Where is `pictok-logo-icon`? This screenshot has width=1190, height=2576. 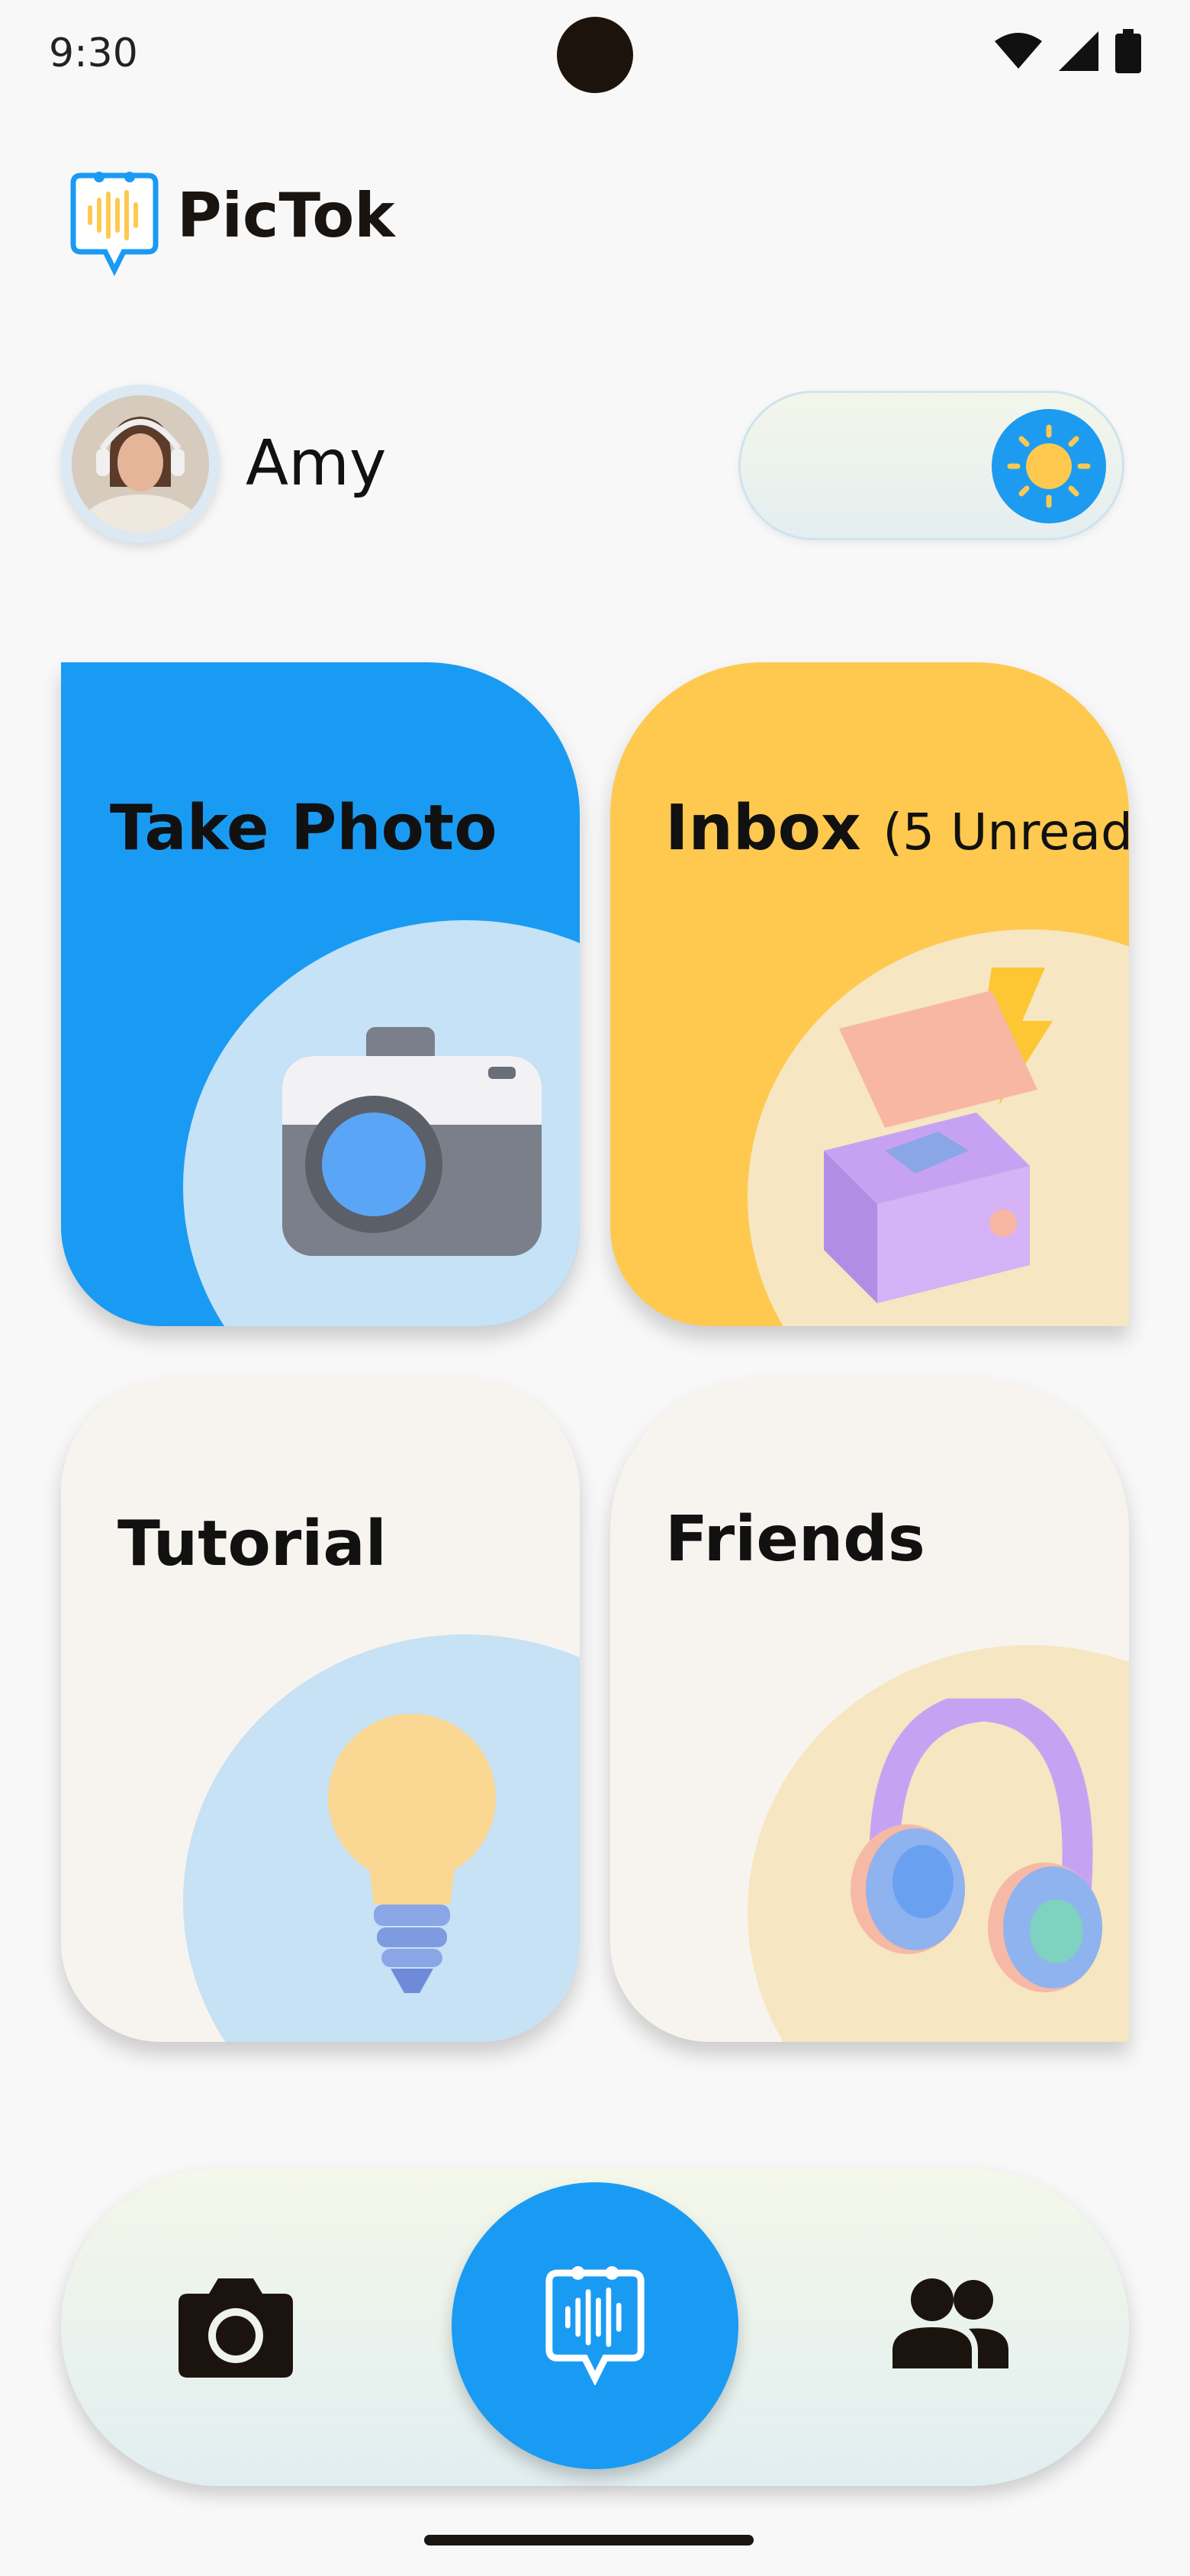 pictok-logo-icon is located at coordinates (114, 224).